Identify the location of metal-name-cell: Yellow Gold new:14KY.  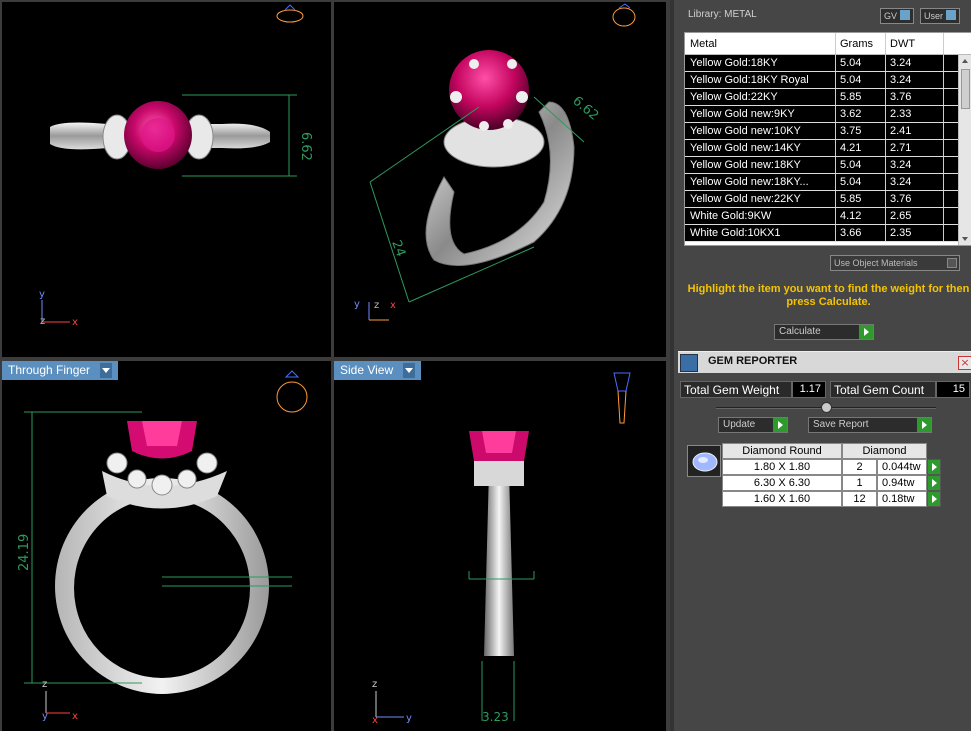
(760, 148).